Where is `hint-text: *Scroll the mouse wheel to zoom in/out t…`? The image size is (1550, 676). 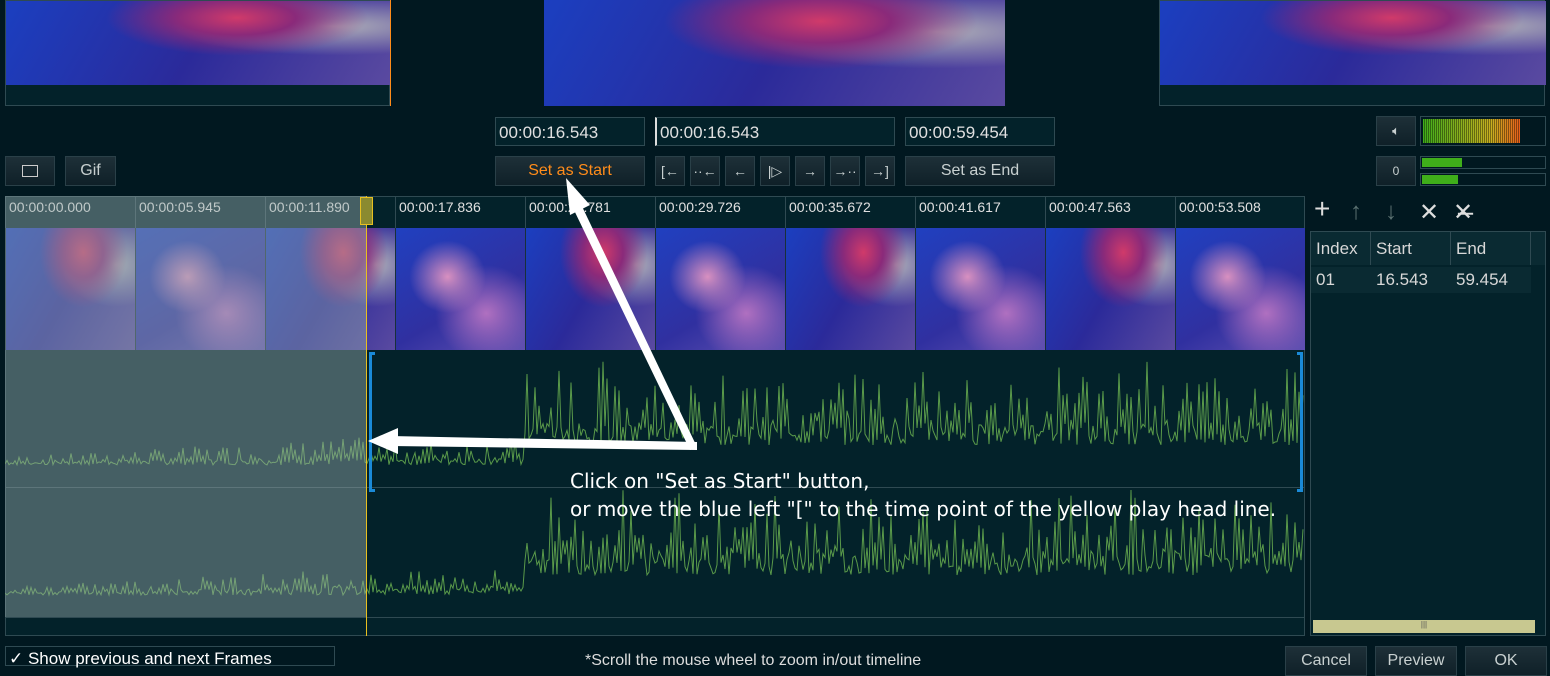 hint-text: *Scroll the mouse wheel to zoom in/out t… is located at coordinates (753, 660).